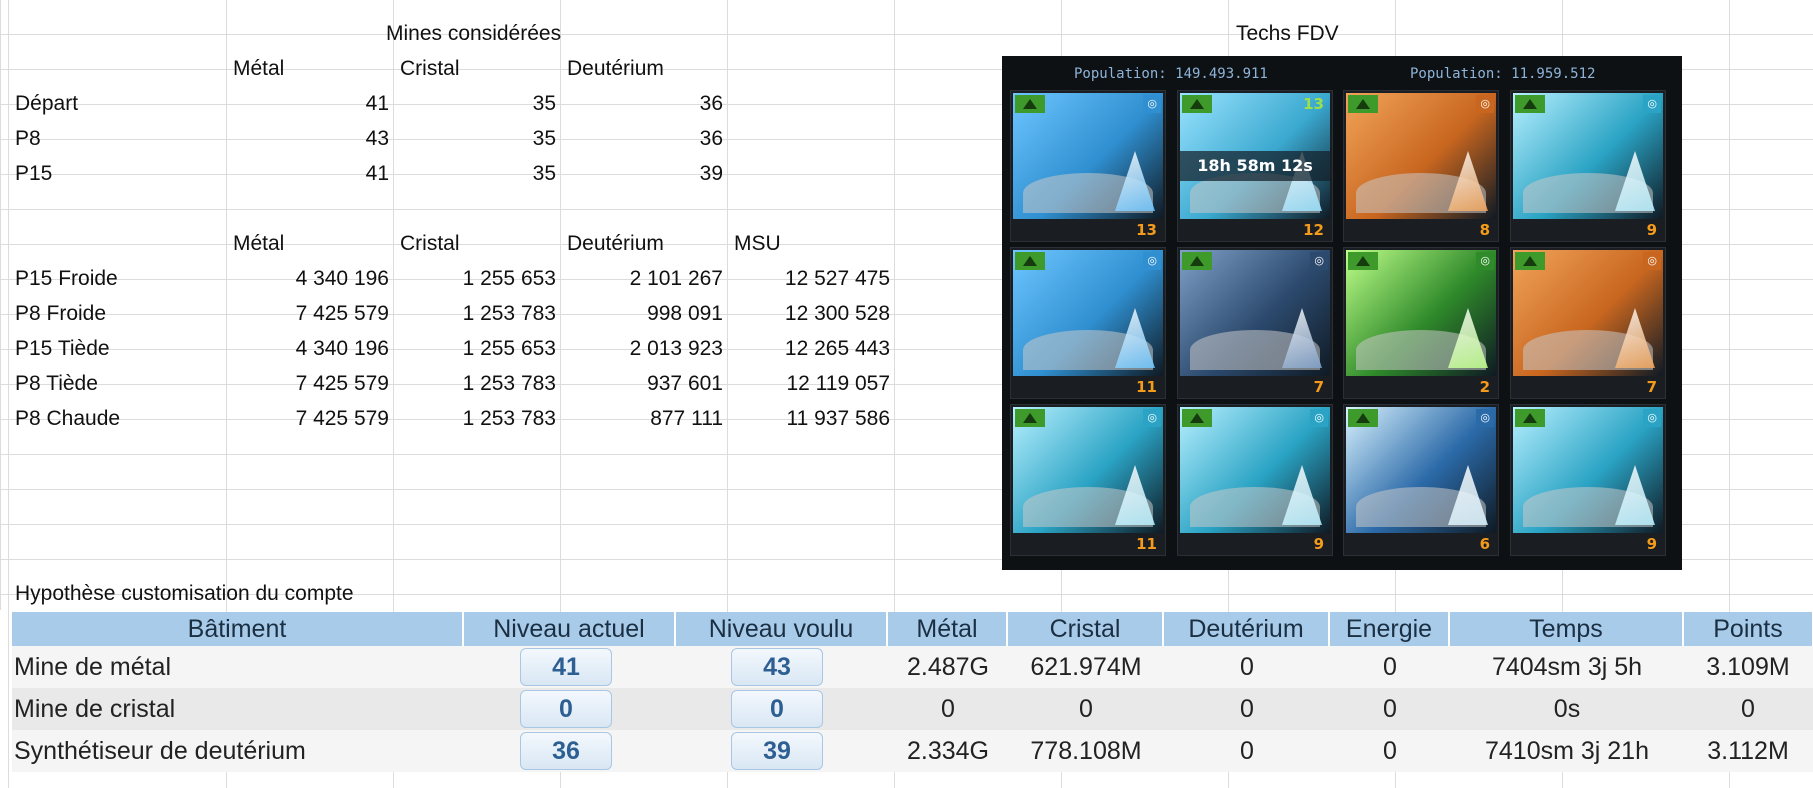 The height and width of the screenshot is (788, 1813). I want to click on tech-level: 13, so click(1146, 230).